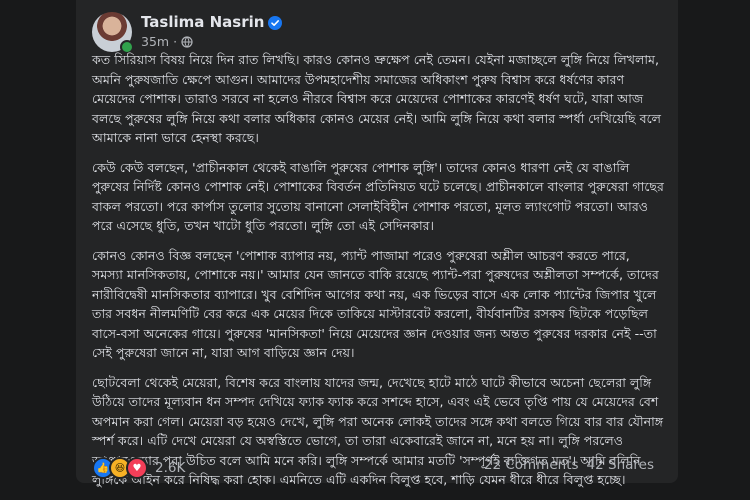 The height and width of the screenshot is (500, 750). I want to click on shares-link: 42 Shares, so click(620, 465).